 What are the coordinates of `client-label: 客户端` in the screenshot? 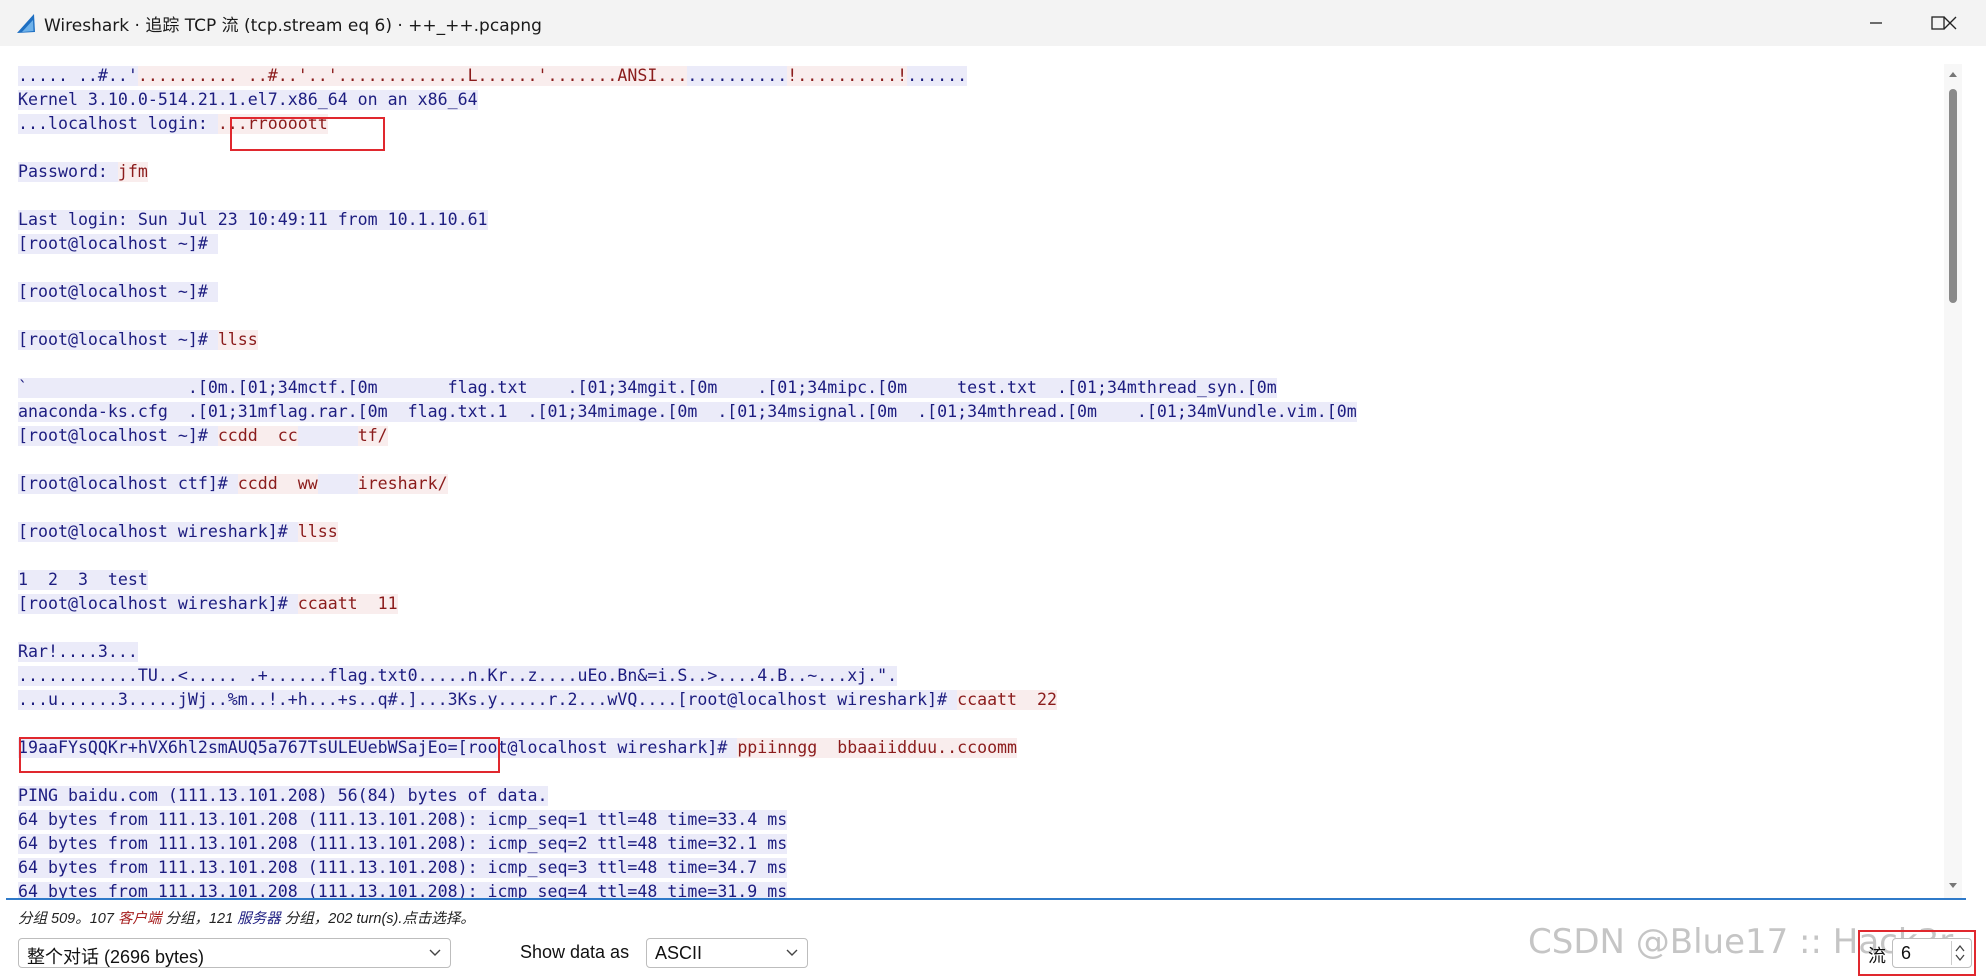 It's located at (140, 919).